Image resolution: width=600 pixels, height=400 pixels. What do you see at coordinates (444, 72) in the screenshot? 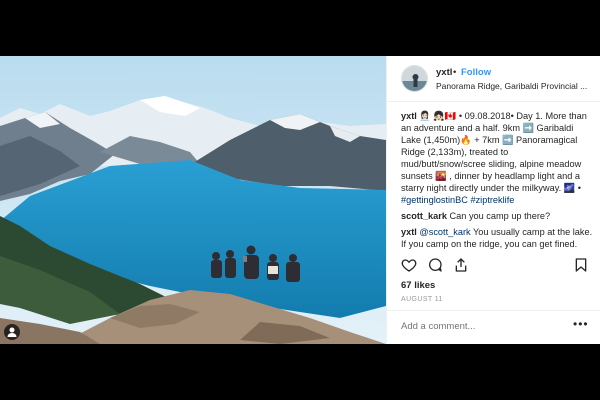
I see `username: yxtl` at bounding box center [444, 72].